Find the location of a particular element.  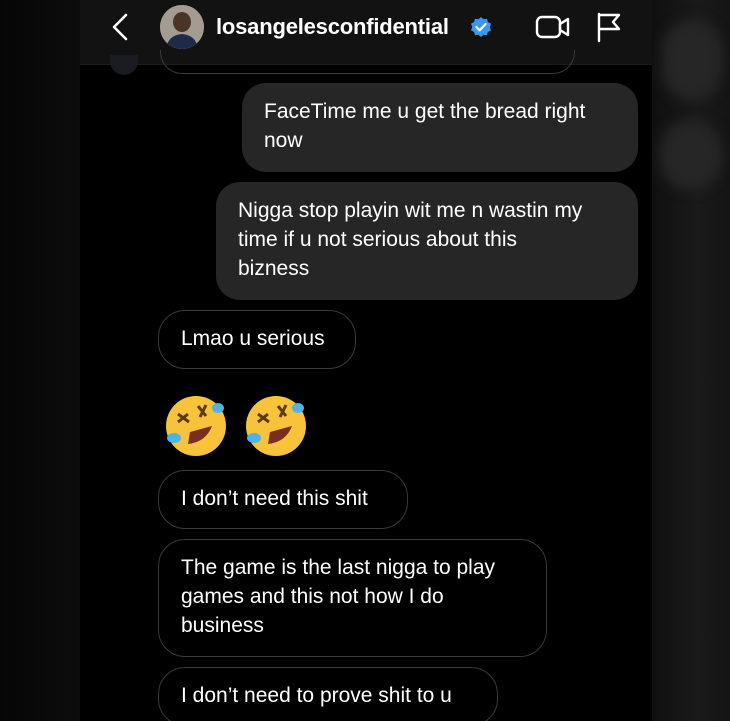

username: losangelesconfidential is located at coordinates (332, 27).